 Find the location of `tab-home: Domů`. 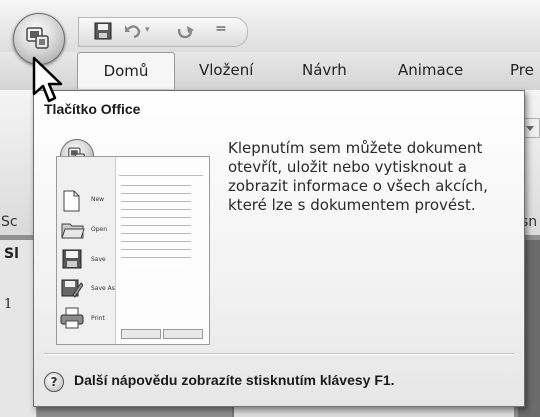

tab-home: Domů is located at coordinates (126, 70).